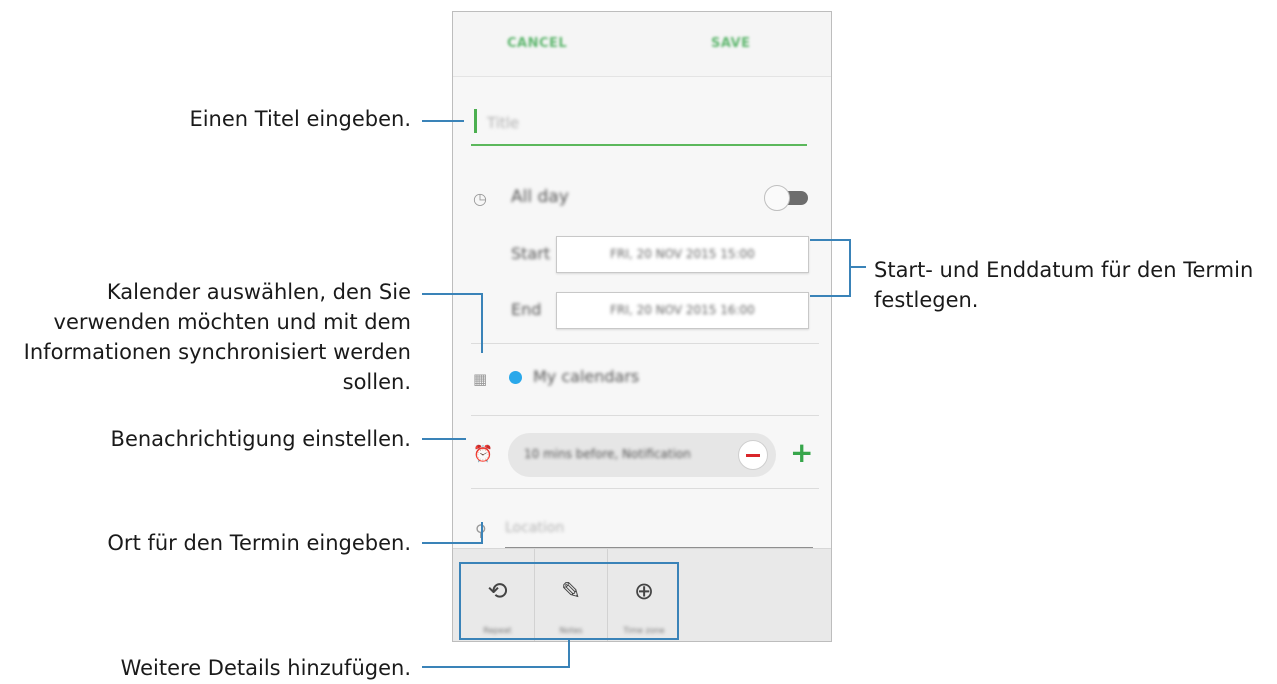 Image resolution: width=1277 pixels, height=684 pixels. Describe the element at coordinates (586, 376) in the screenshot. I see `calendar-select: My calendars` at that location.